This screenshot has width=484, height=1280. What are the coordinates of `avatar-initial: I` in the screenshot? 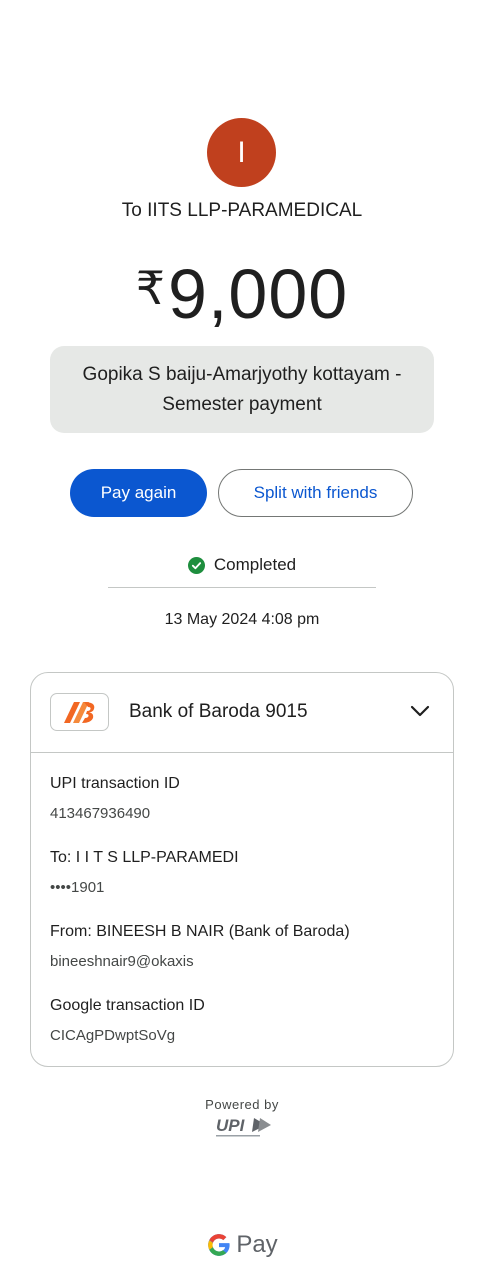 It's located at (241, 152).